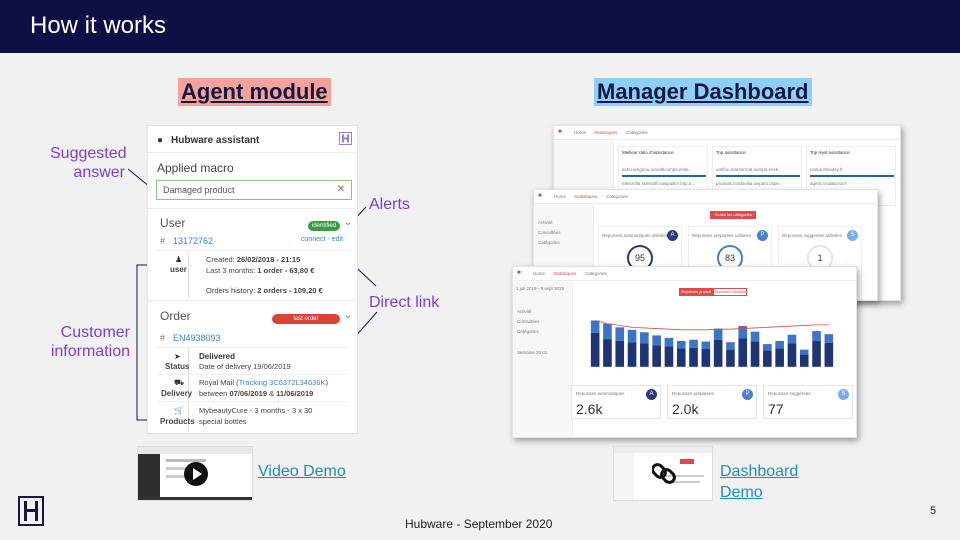  I want to click on user-id-link: 13172762, so click(193, 241).